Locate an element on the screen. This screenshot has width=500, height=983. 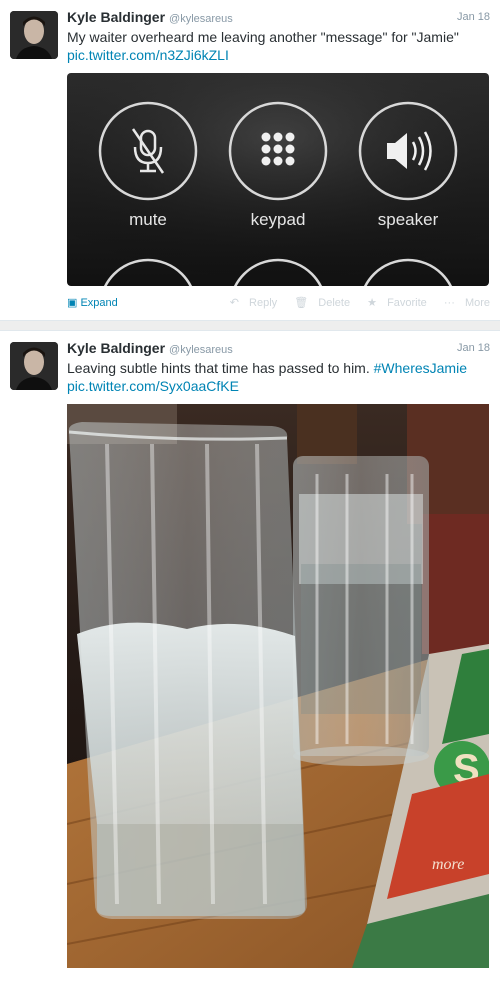
tweet-photo-link: pic.twitter.com/n3ZJi6kZLI is located at coordinates (148, 55).